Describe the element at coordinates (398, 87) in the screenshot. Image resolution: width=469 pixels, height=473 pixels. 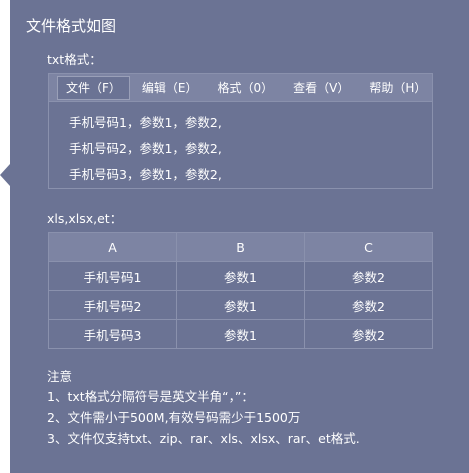
I see `menu-help: 帮助（H）` at that location.